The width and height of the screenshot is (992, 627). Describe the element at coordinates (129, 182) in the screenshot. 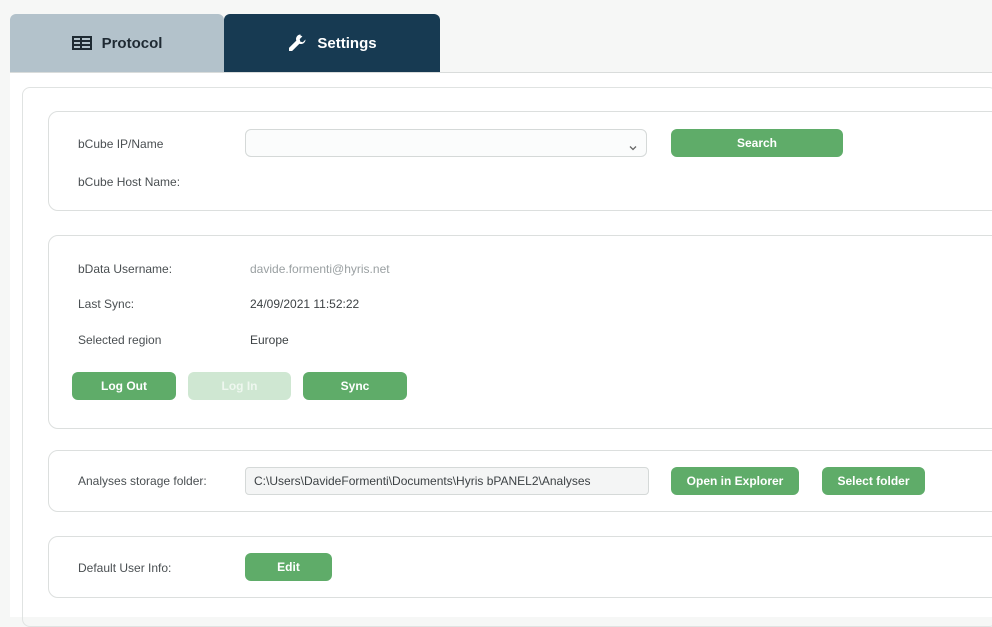

I see `bcube-host-label: bCube Host Name:` at that location.